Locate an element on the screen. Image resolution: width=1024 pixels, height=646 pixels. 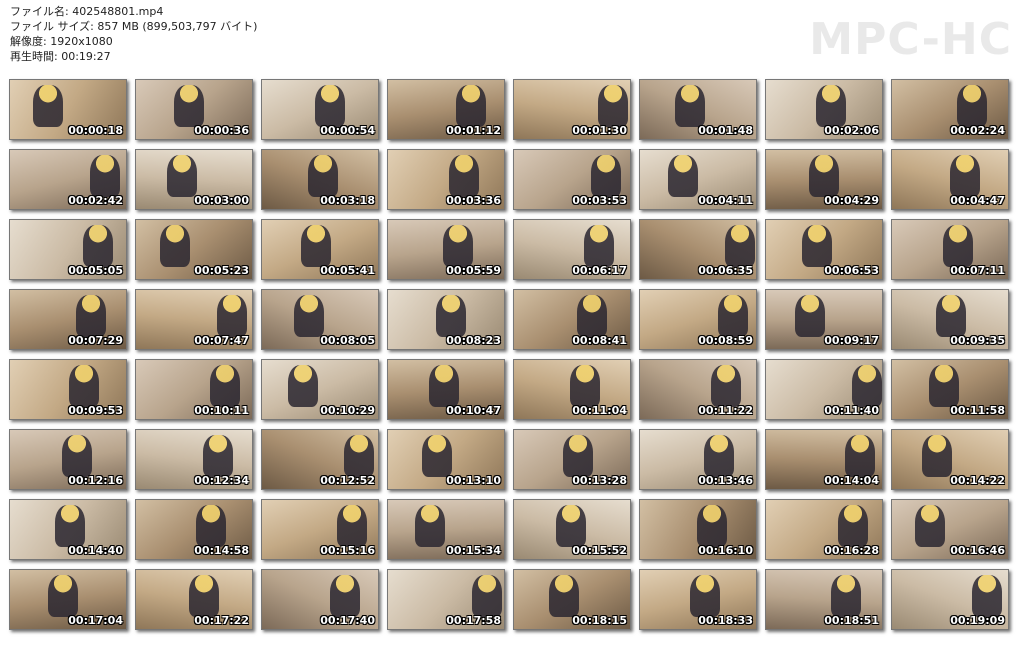
video-thumbnail: 00:19:09 is located at coordinates (950, 599).